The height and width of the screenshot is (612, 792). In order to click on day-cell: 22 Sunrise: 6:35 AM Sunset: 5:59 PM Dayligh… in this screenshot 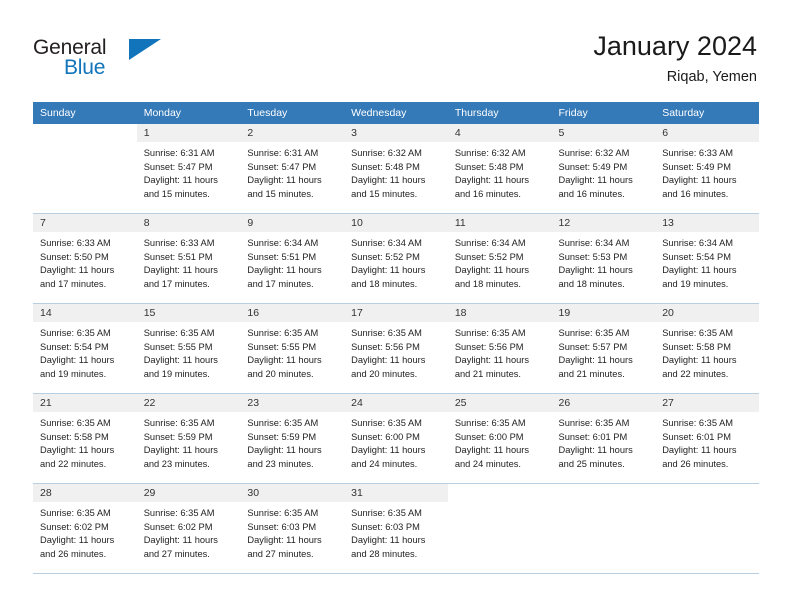, I will do `click(188, 438)`.